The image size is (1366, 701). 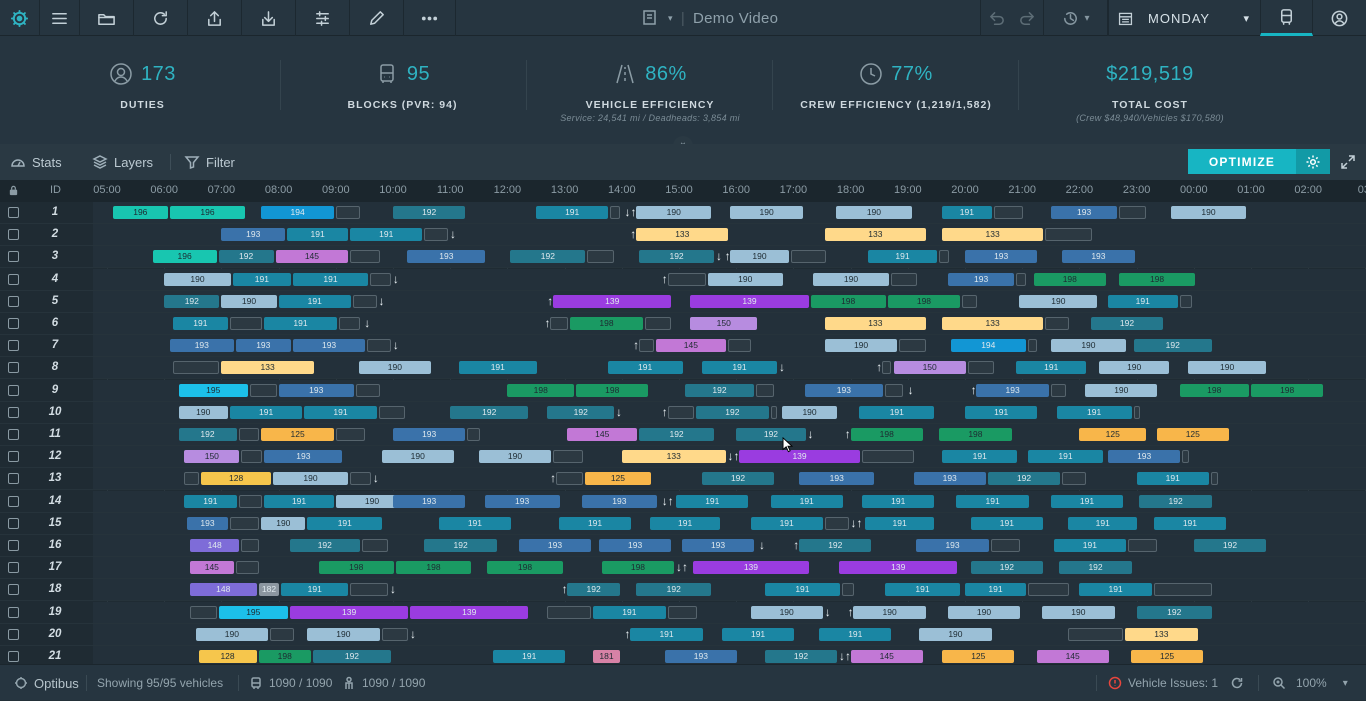 What do you see at coordinates (161, 18) in the screenshot?
I see `refresh-button` at bounding box center [161, 18].